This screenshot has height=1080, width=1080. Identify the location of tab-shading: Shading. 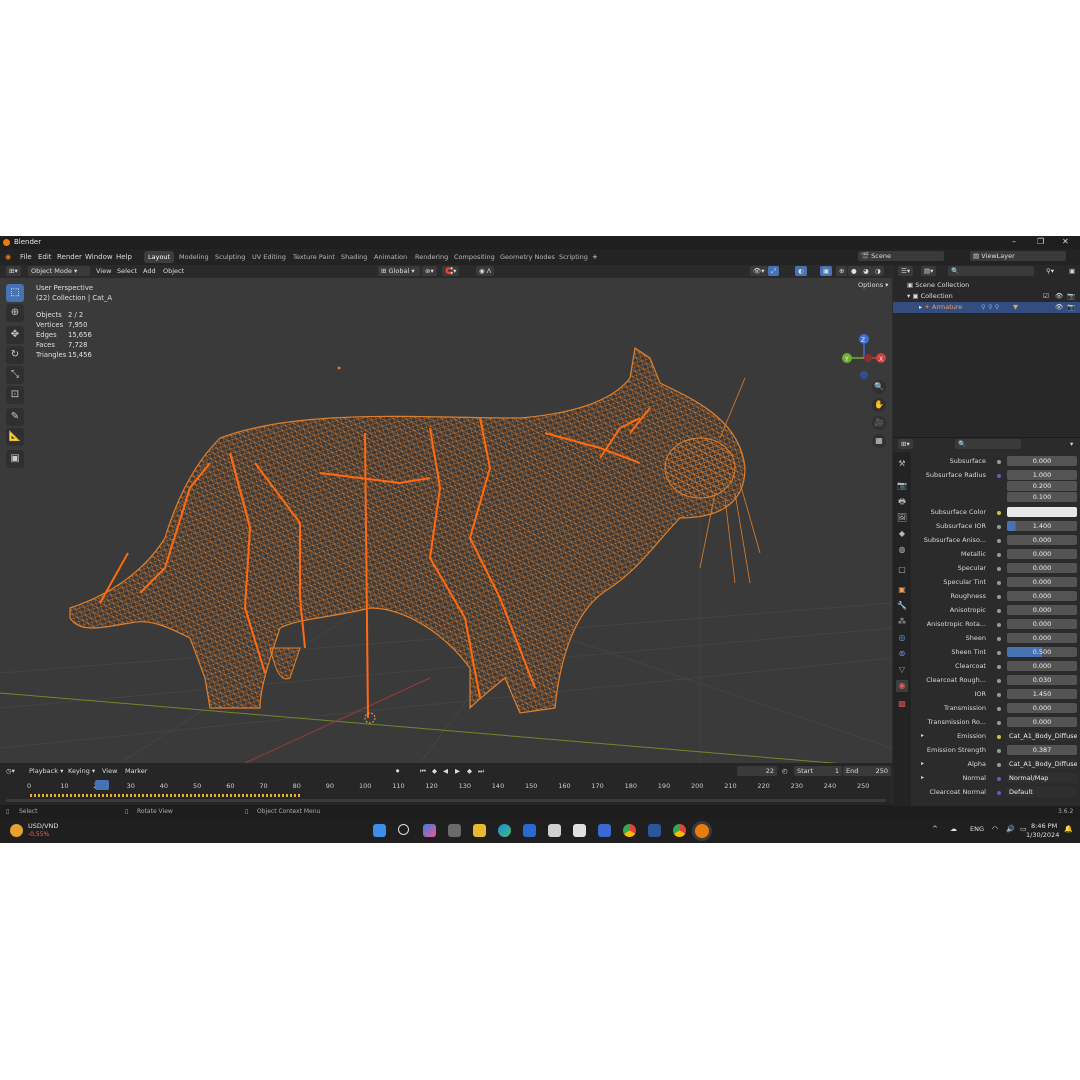
(354, 257).